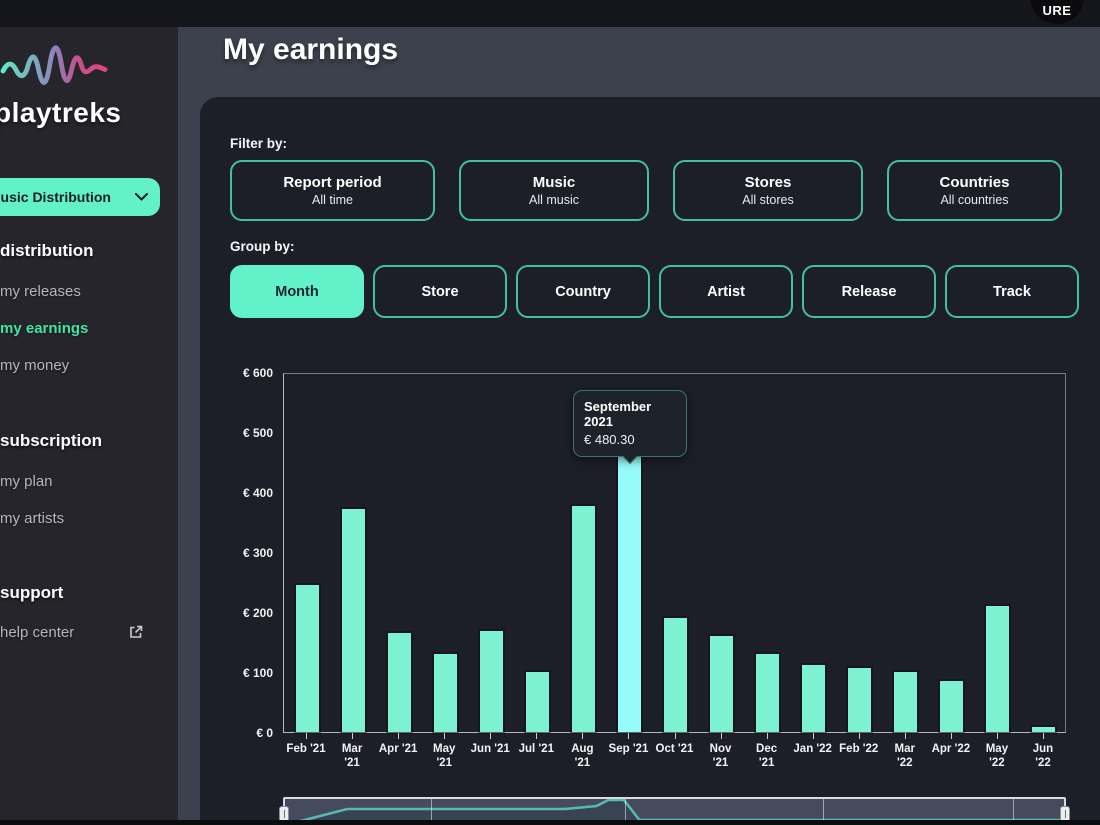  Describe the element at coordinates (974, 182) in the screenshot. I see `filter-title: Countries` at that location.